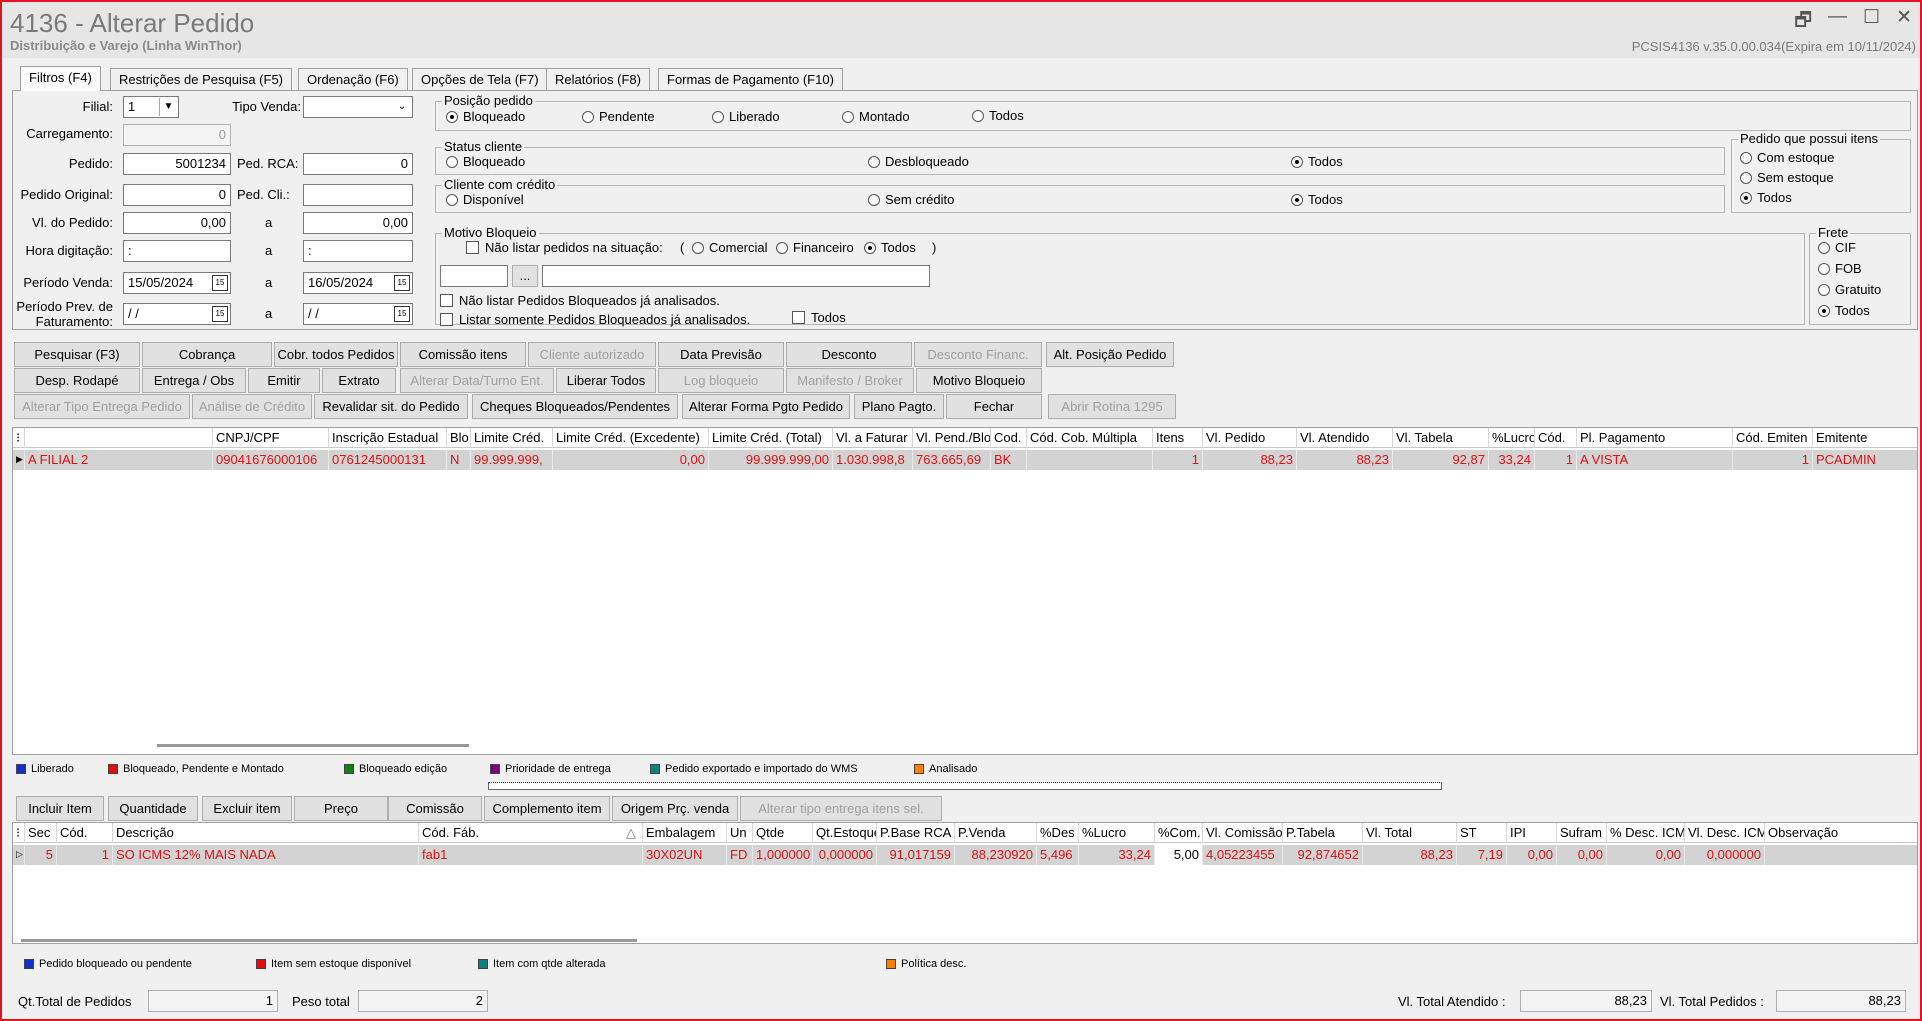 This screenshot has width=1922, height=1021. What do you see at coordinates (631, 833) in the screenshot?
I see `sort-icon: △` at bounding box center [631, 833].